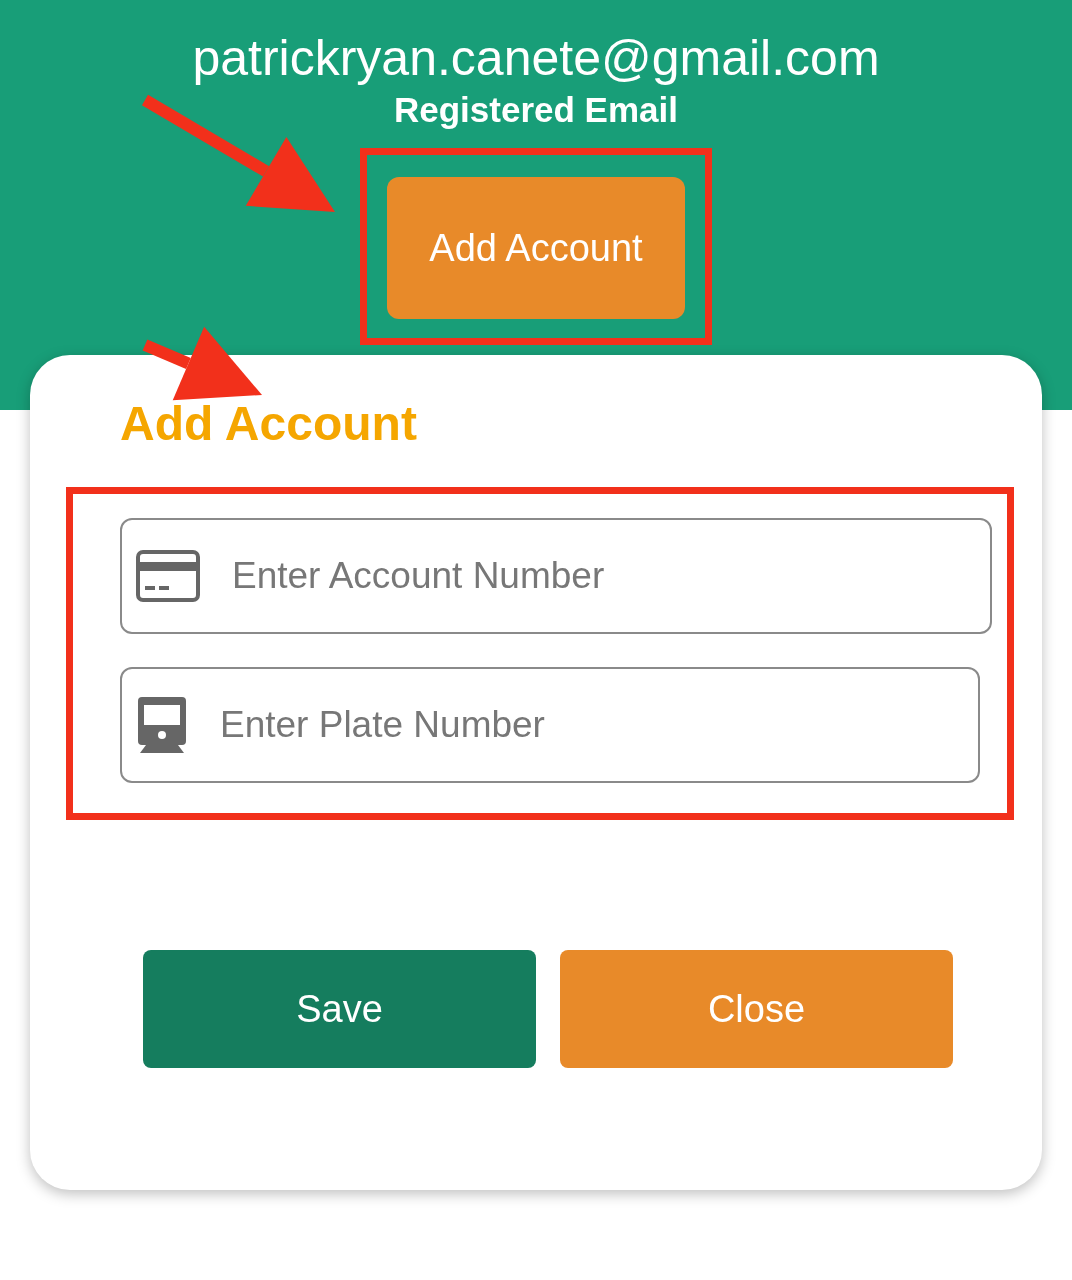 This screenshot has height=1280, width=1072. Describe the element at coordinates (162, 725) in the screenshot. I see `train-icon` at that location.